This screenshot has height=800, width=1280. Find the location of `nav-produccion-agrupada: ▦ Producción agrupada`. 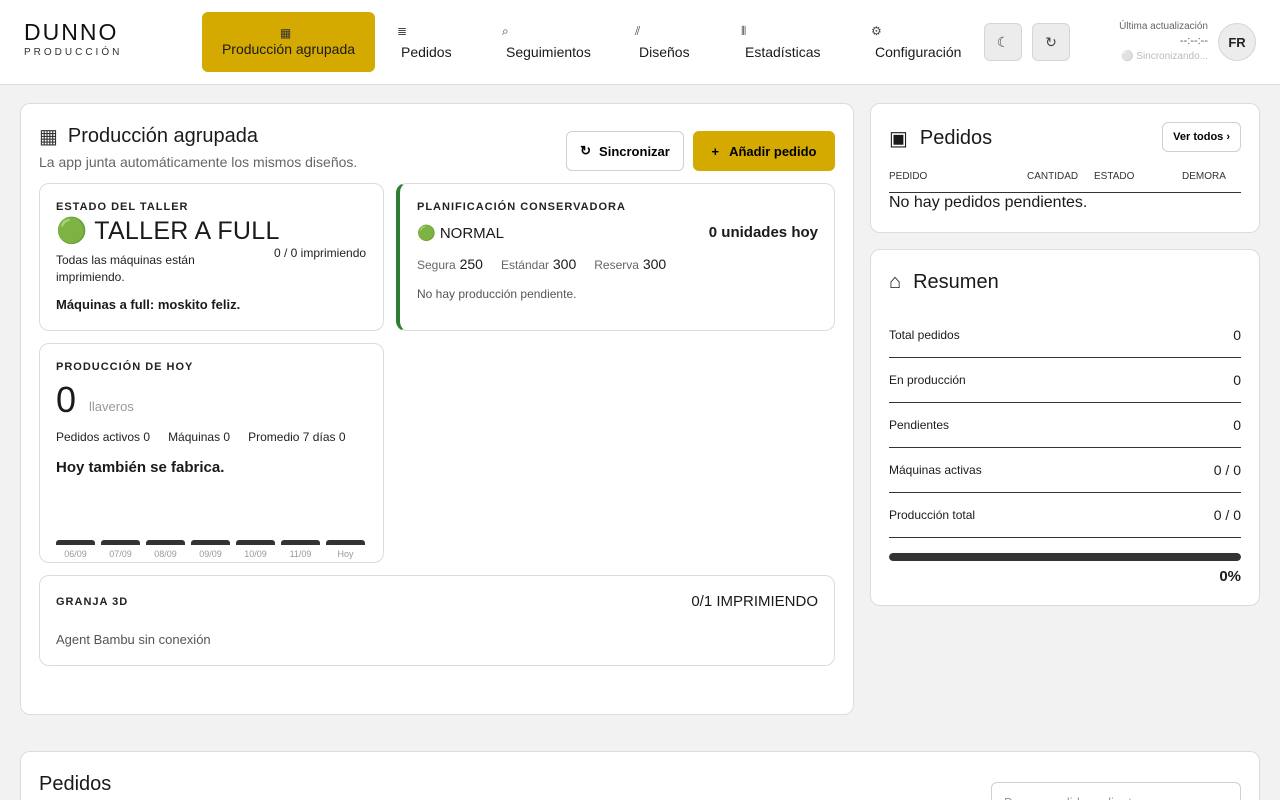

nav-produccion-agrupada: ▦ Producción agrupada is located at coordinates (288, 42).